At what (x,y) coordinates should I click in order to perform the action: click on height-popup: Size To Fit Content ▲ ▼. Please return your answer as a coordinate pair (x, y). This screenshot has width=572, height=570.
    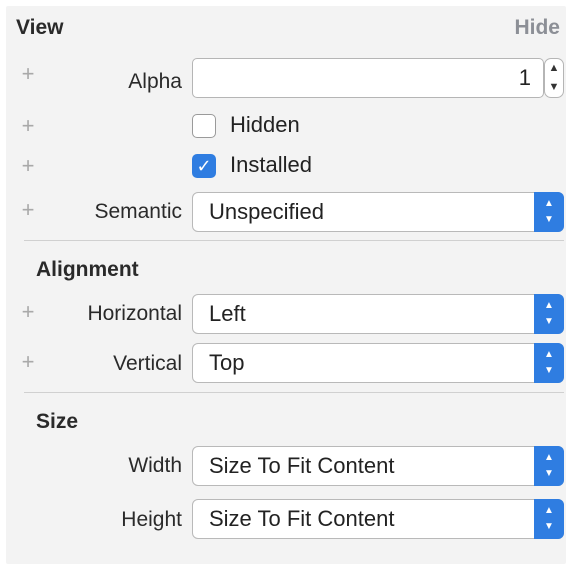
    Looking at the image, I should click on (378, 519).